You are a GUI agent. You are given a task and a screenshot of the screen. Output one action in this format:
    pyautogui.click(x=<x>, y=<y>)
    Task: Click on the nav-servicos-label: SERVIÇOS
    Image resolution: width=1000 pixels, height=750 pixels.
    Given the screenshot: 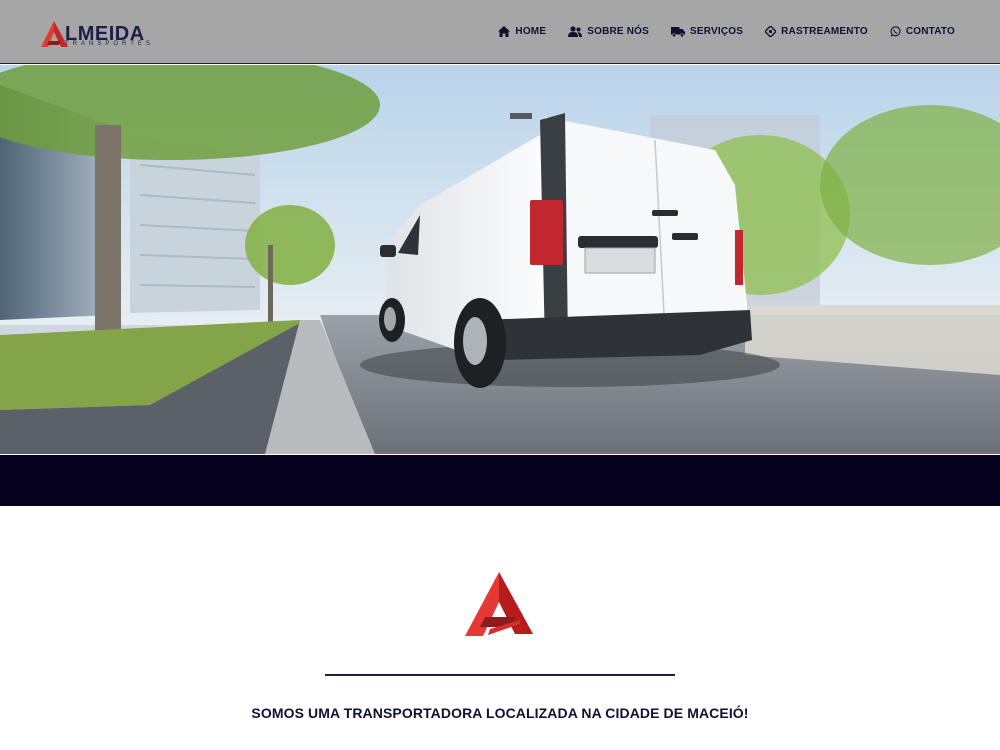 What is the action you would take?
    pyautogui.click(x=717, y=31)
    